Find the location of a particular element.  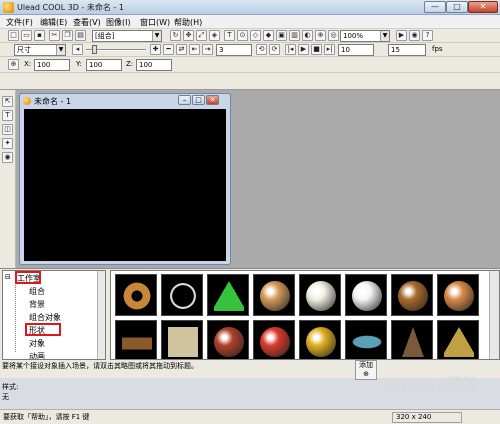

stop-icon: ■ is located at coordinates (316, 49).